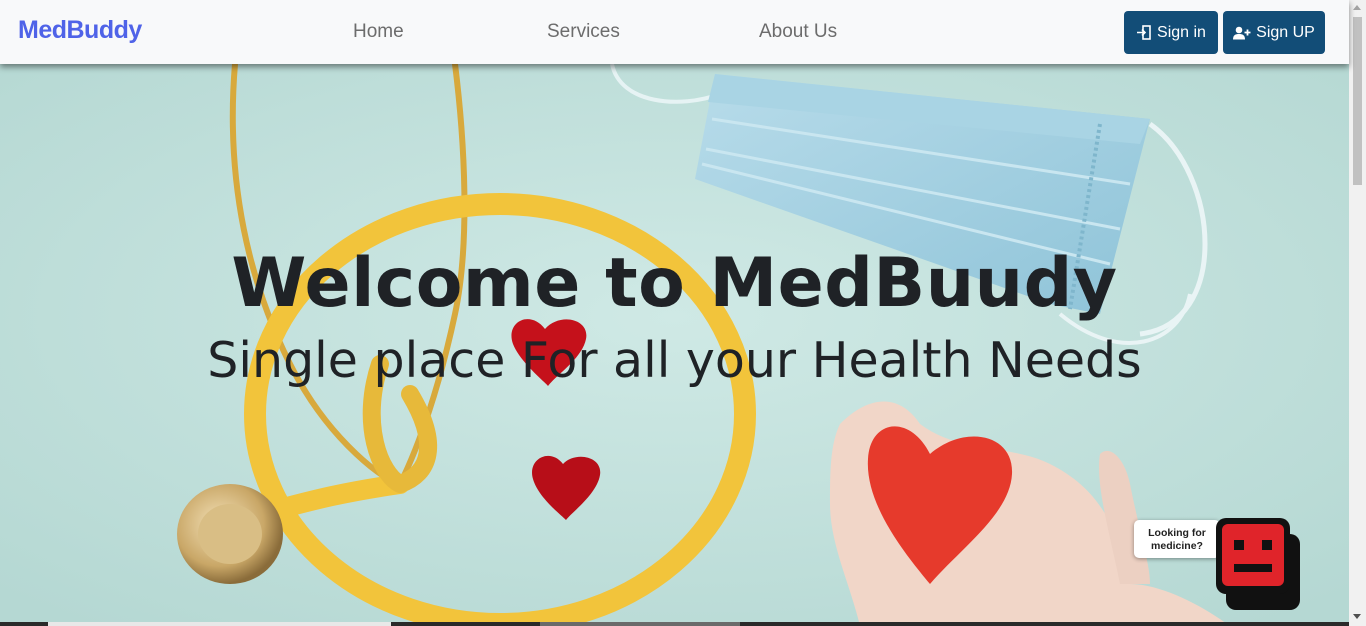 The image size is (1366, 626). I want to click on sign-in-label: Sign in, so click(1181, 32).